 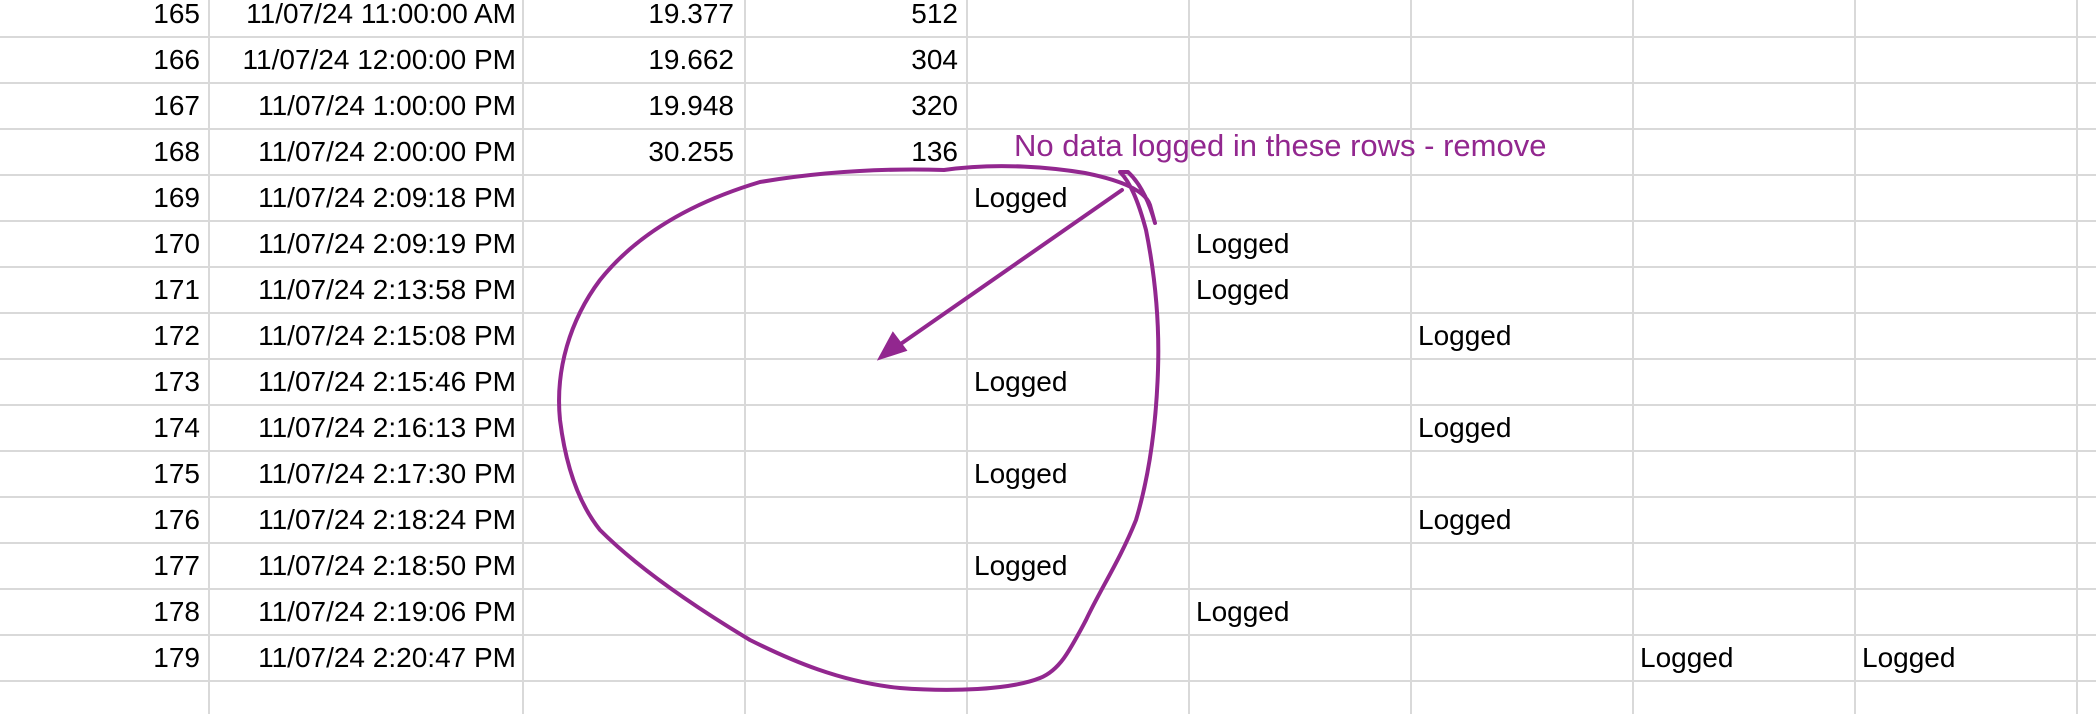 What do you see at coordinates (364, 18) in the screenshot?
I see `timestamp-cell: 11/07/24 11:00:00 AM` at bounding box center [364, 18].